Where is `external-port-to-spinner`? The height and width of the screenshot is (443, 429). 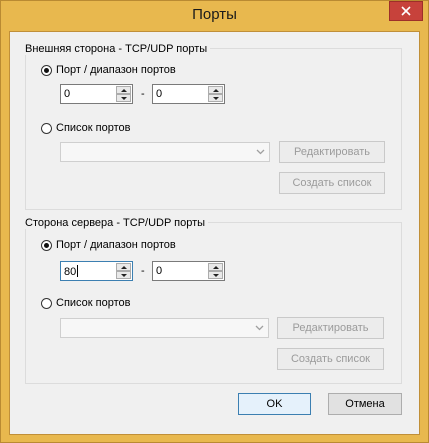
external-port-to-spinner is located at coordinates (215, 94).